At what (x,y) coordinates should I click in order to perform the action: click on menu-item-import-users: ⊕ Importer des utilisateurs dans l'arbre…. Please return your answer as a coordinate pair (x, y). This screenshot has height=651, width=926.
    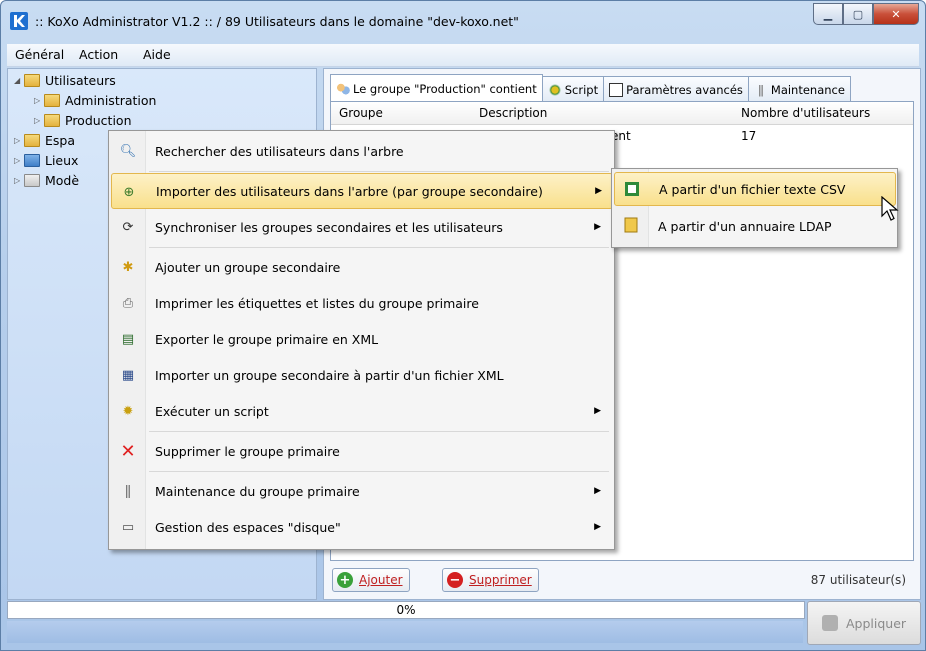
    Looking at the image, I should click on (362, 191).